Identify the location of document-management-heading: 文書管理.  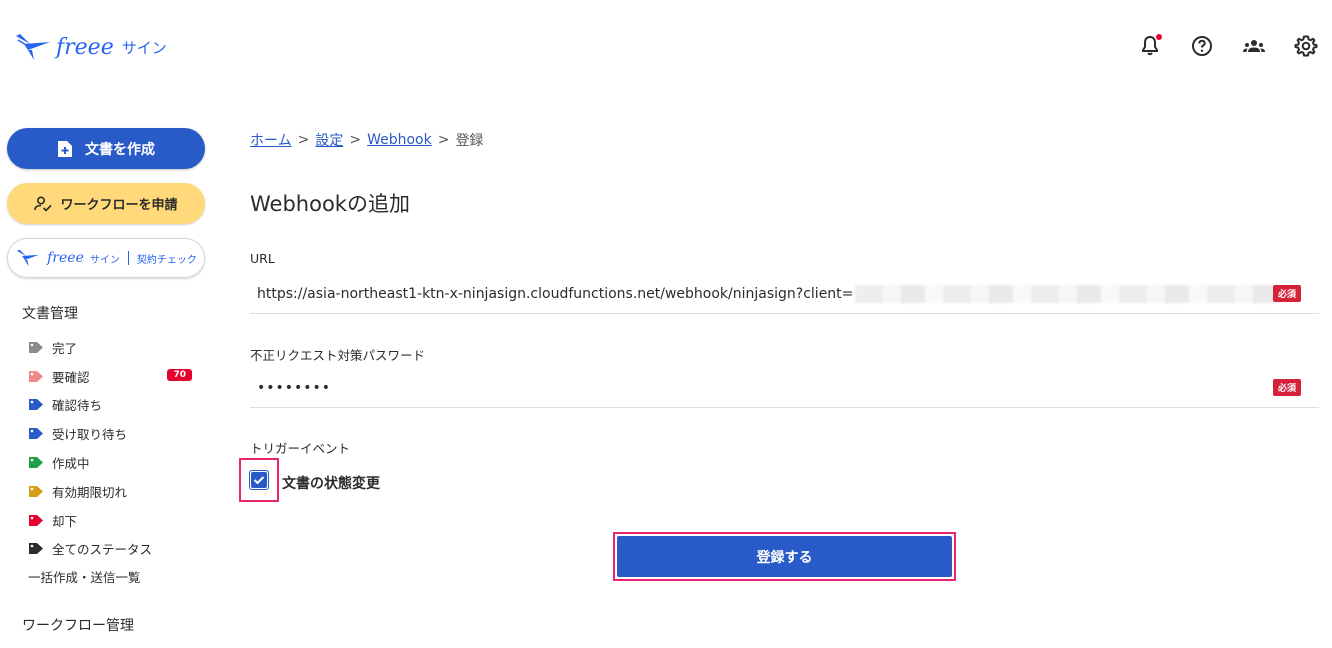
(50, 314).